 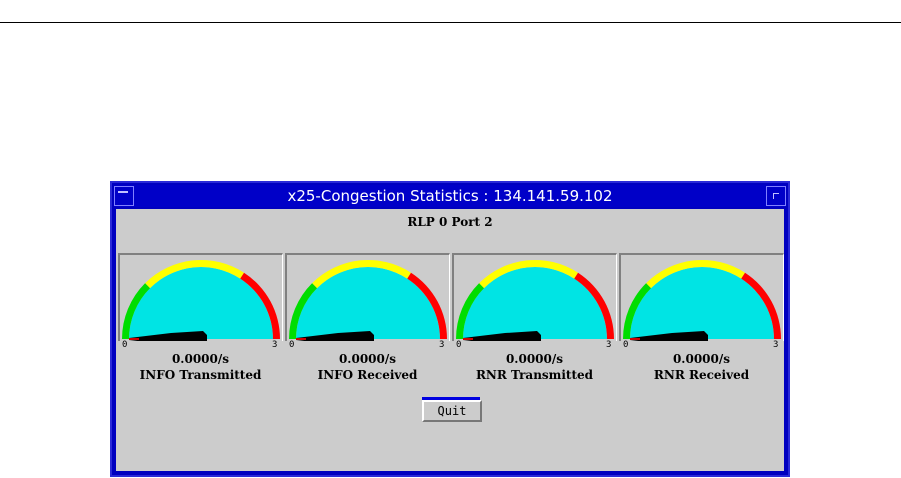 I want to click on gauge-0: 0 3 0.0000/s INFO Transmitted, so click(x=200, y=318).